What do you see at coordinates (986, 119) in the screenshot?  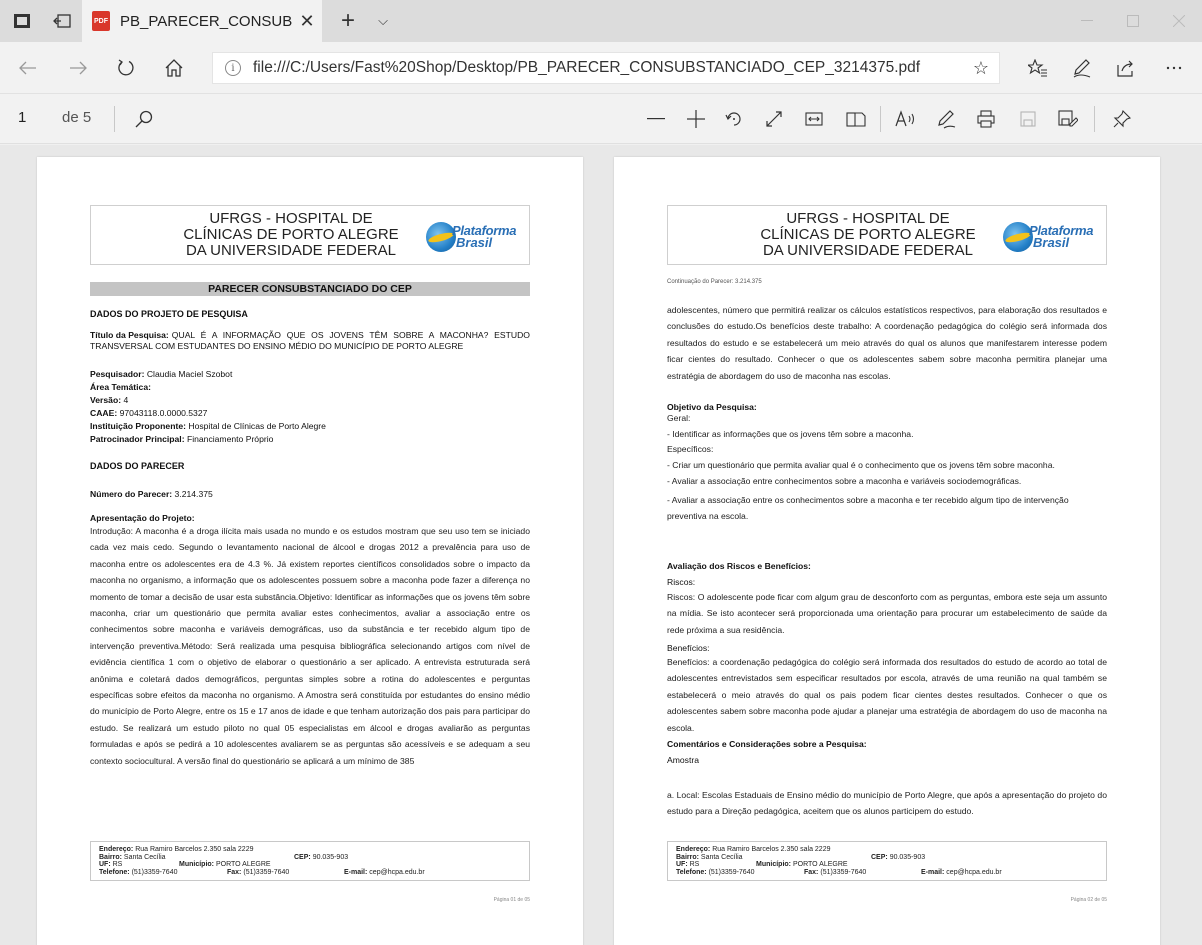 I see `print-icon` at bounding box center [986, 119].